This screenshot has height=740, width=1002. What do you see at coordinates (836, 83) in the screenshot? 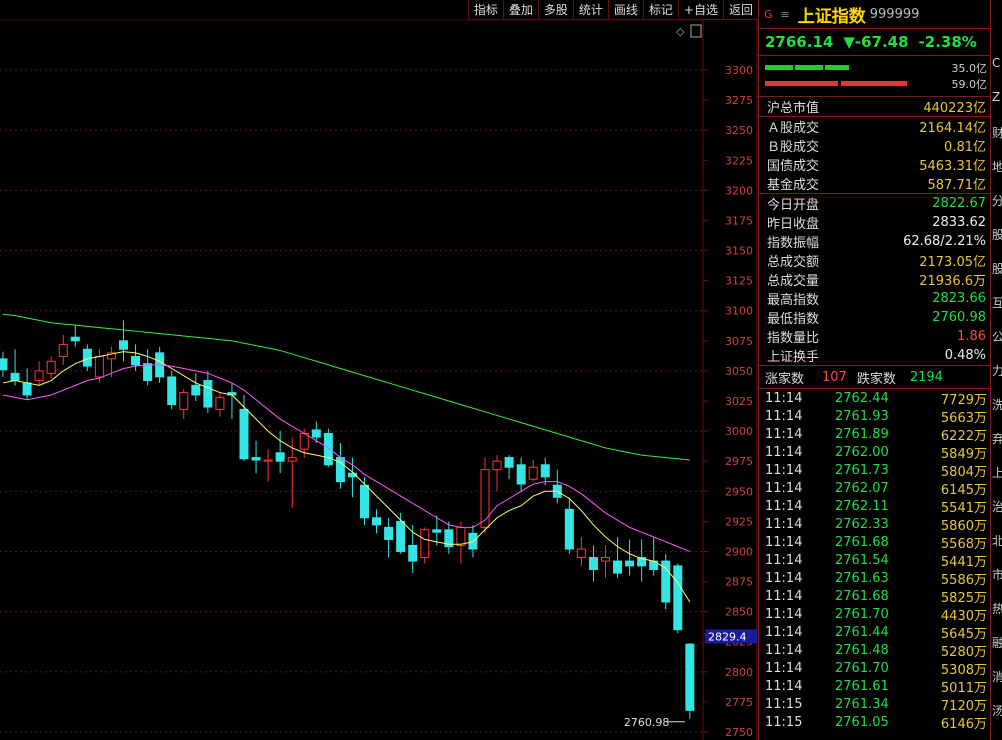
I see `outflow-bar` at bounding box center [836, 83].